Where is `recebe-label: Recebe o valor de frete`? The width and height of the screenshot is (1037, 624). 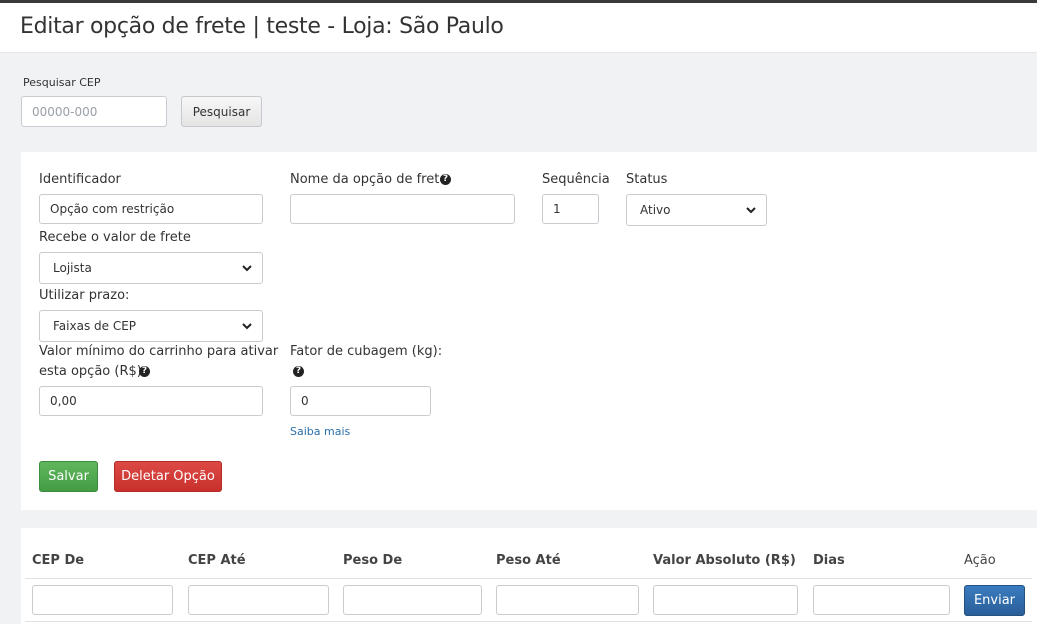
recebe-label: Recebe o valor de frete is located at coordinates (115, 237).